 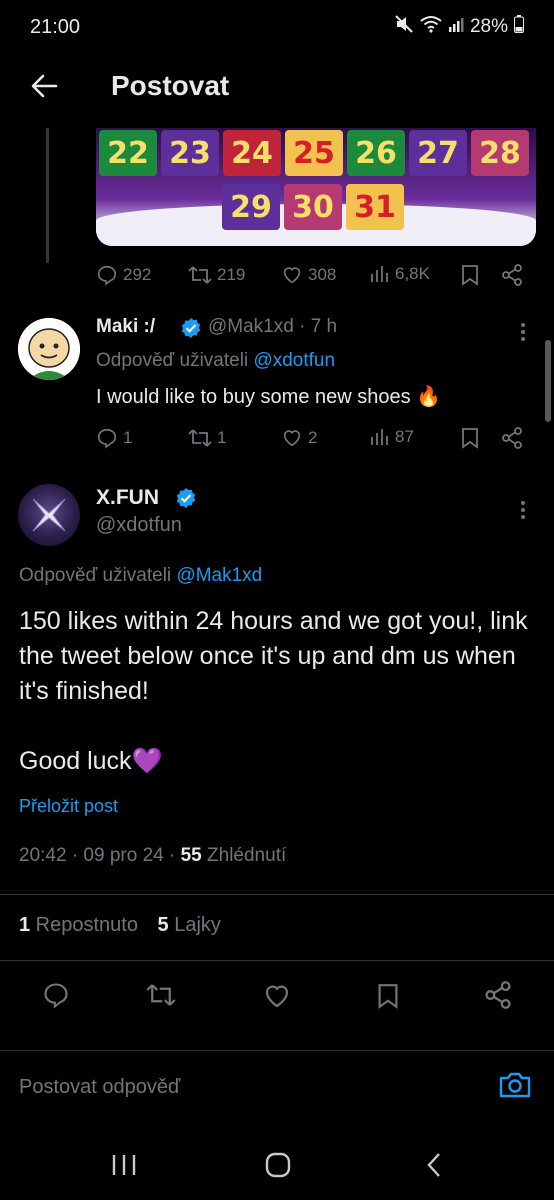 I want to click on thread-line, so click(x=47, y=195).